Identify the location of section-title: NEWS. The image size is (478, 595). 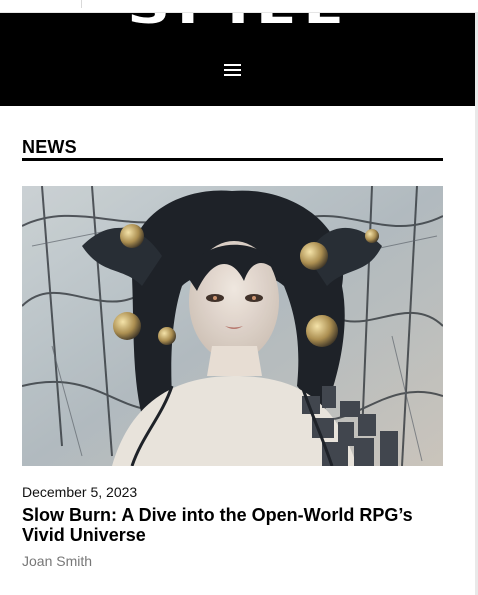
(49, 147).